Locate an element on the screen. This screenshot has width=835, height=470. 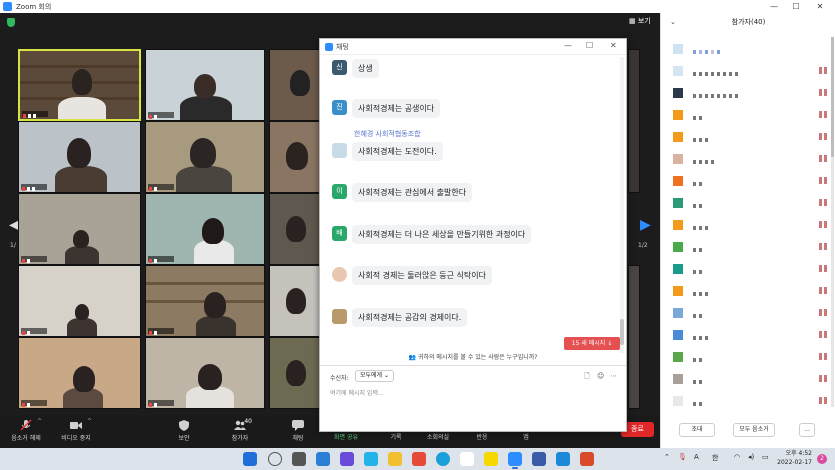
share-screen-label: 화면 공유 is located at coordinates (346, 437).